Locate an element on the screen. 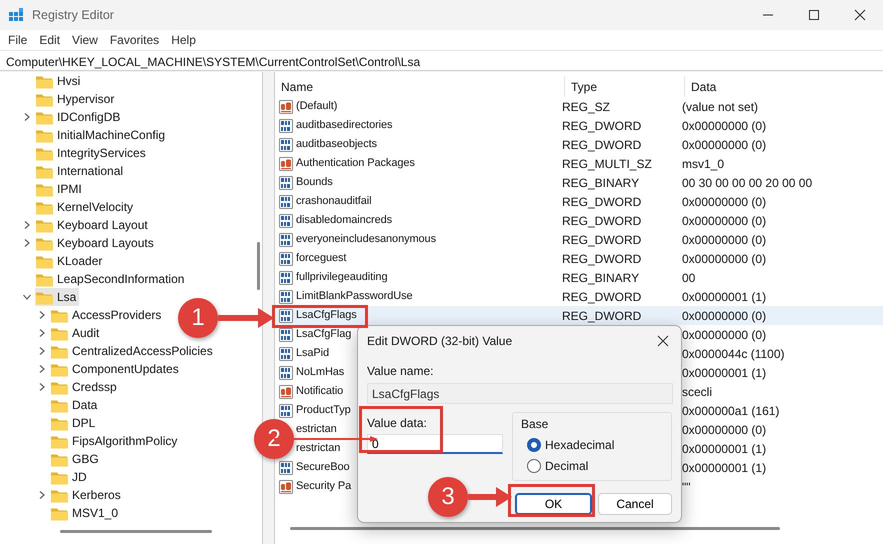  value-name: fullprivilegeauditing is located at coordinates (342, 278).